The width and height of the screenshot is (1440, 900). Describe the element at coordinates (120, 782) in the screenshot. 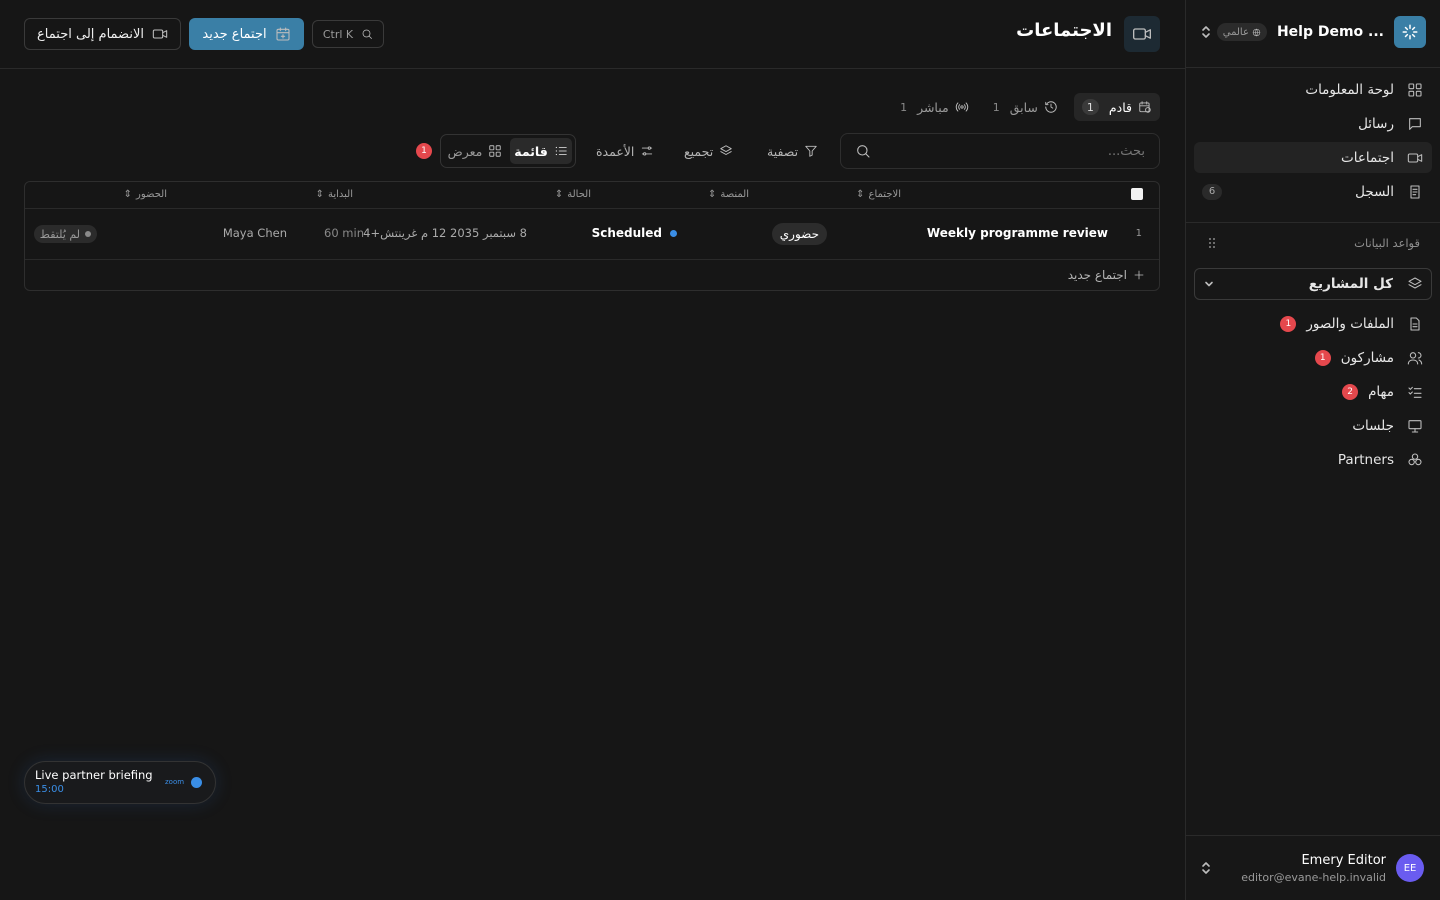

I see `live-meeting-card: Live partner briefing 15:00 zoom` at that location.